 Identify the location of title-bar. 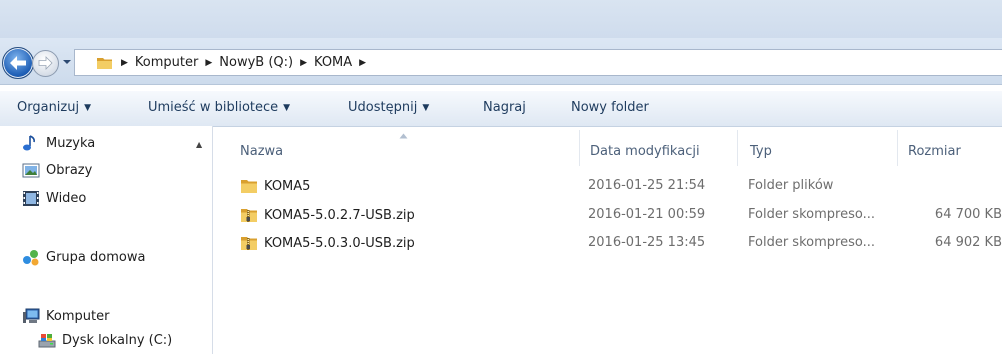
(501, 19).